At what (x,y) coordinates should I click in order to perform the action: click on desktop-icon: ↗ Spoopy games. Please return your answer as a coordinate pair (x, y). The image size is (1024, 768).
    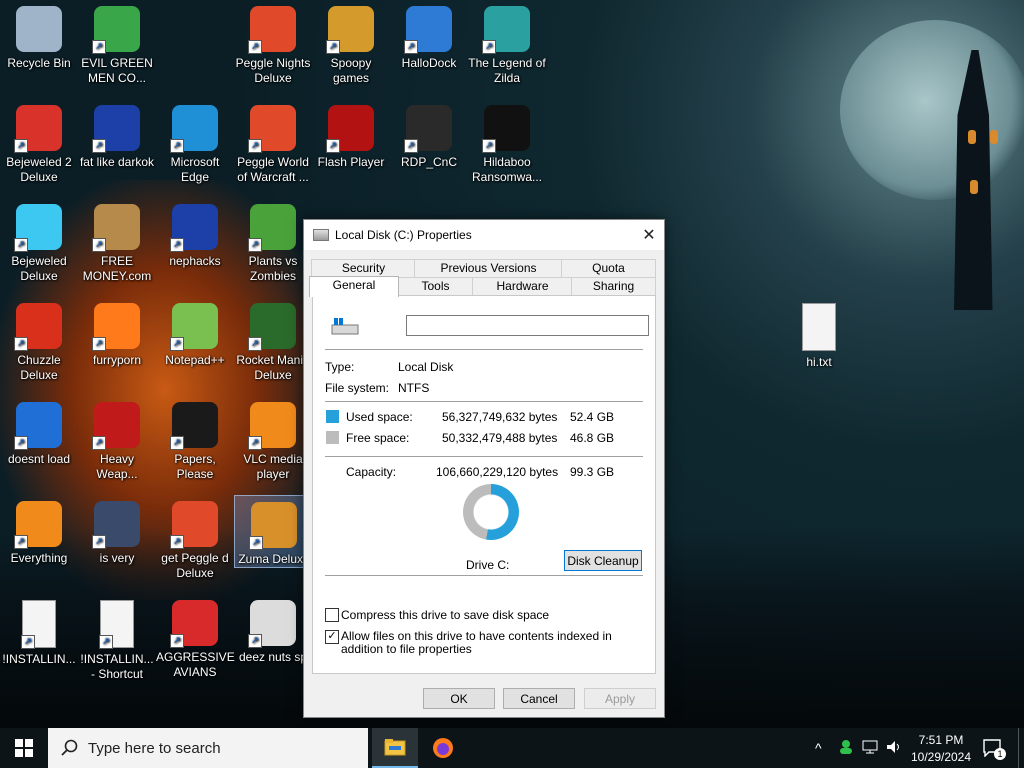
    Looking at the image, I should click on (351, 43).